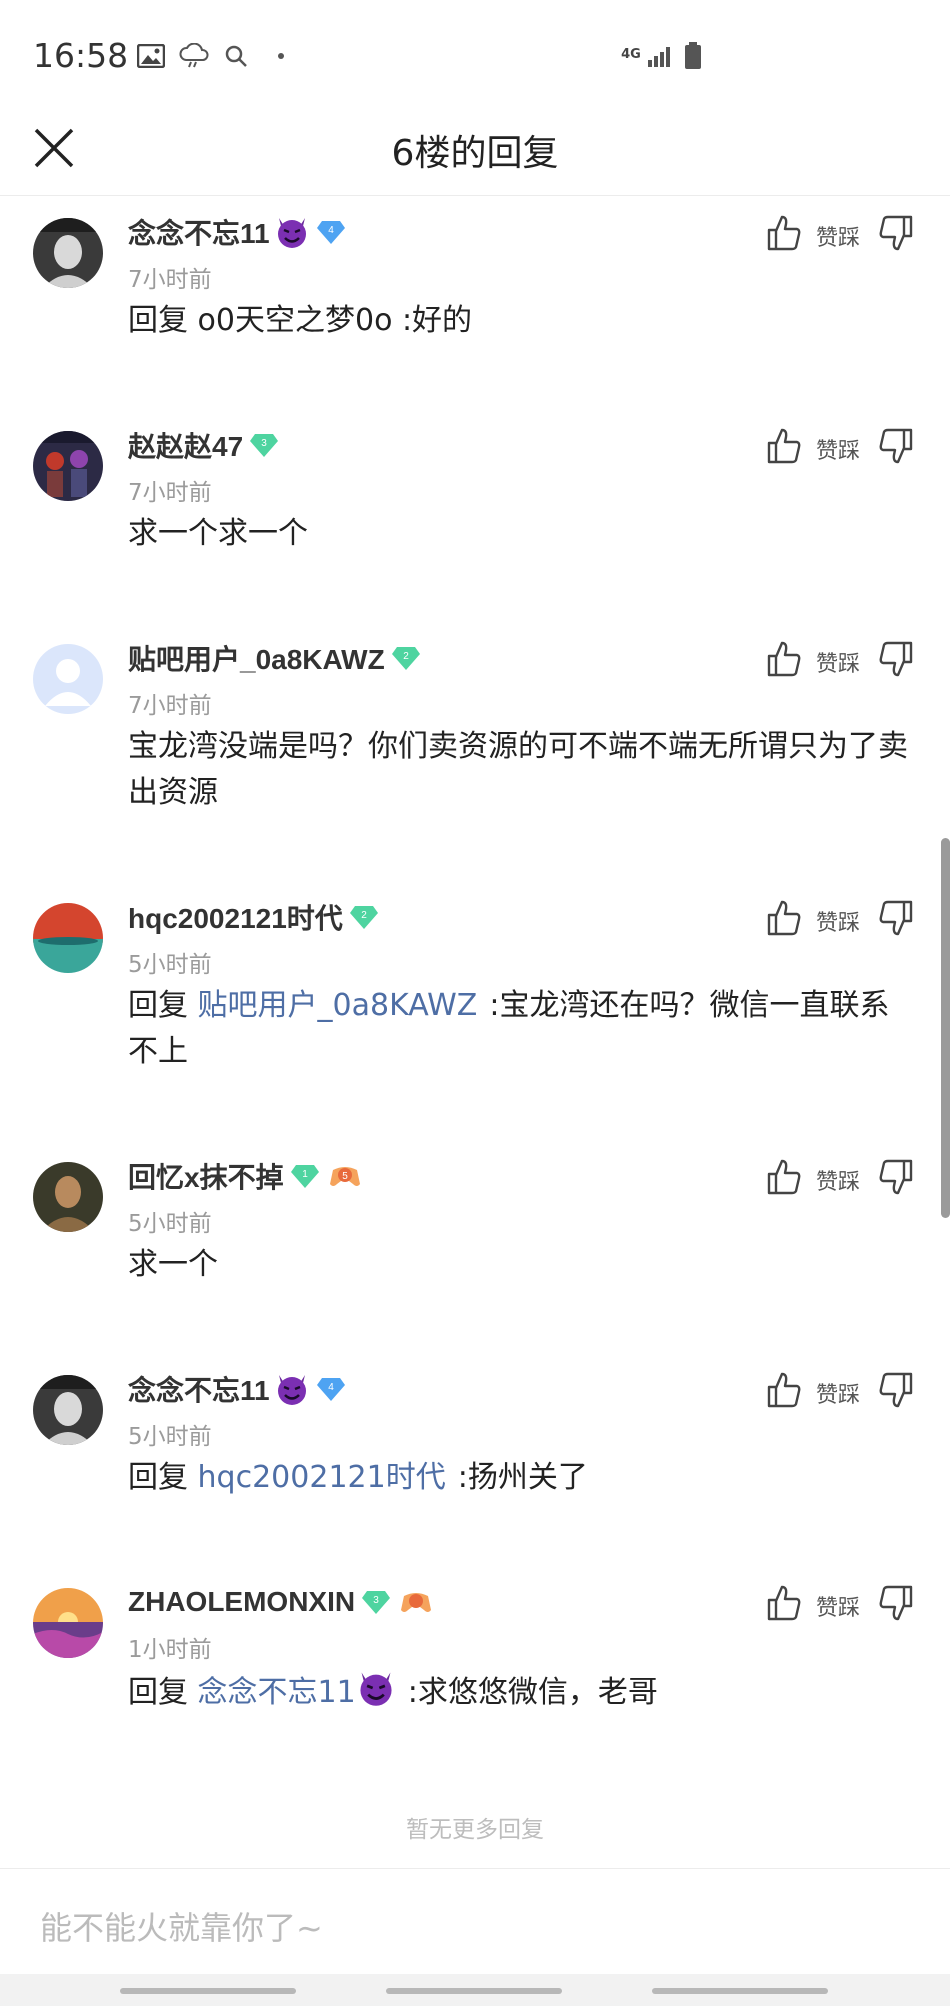  What do you see at coordinates (170, 1650) in the screenshot?
I see `reply-time: 1小时前` at bounding box center [170, 1650].